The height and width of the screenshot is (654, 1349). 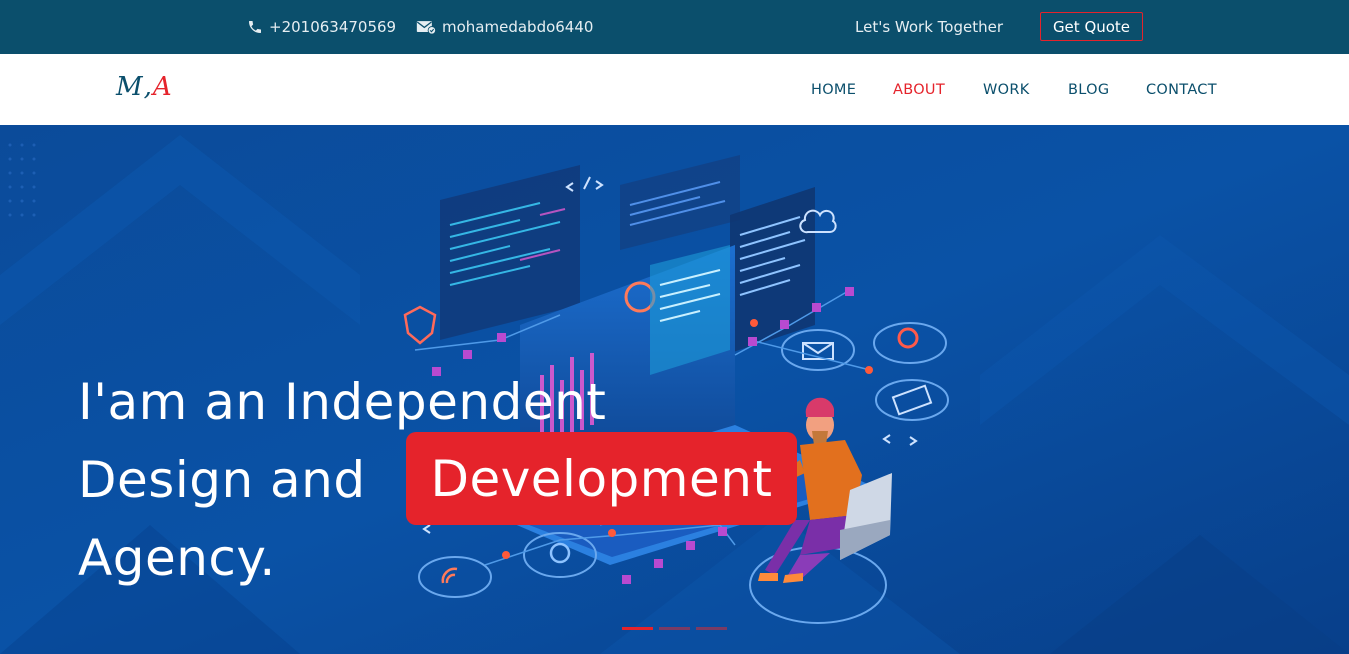 I want to click on hero-line-3: Agency., so click(x=177, y=558).